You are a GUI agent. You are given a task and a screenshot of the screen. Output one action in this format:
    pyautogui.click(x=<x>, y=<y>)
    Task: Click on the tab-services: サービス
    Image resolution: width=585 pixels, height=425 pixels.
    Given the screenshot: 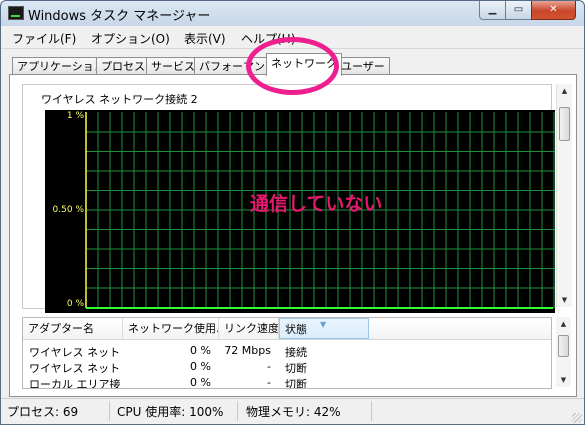 What is the action you would take?
    pyautogui.click(x=173, y=66)
    